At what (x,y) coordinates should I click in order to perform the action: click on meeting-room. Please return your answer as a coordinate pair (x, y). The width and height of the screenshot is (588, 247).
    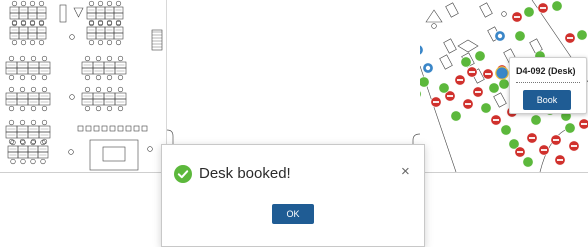
    Looking at the image, I should click on (114, 155).